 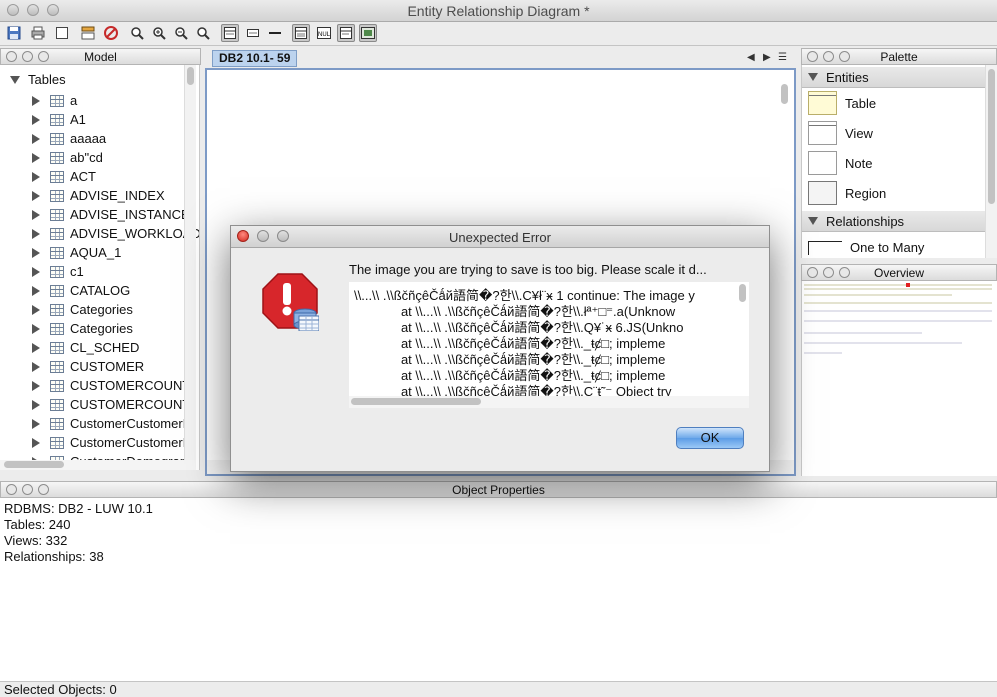 What do you see at coordinates (991, 136) in the screenshot?
I see `palette-scroll-thumb` at bounding box center [991, 136].